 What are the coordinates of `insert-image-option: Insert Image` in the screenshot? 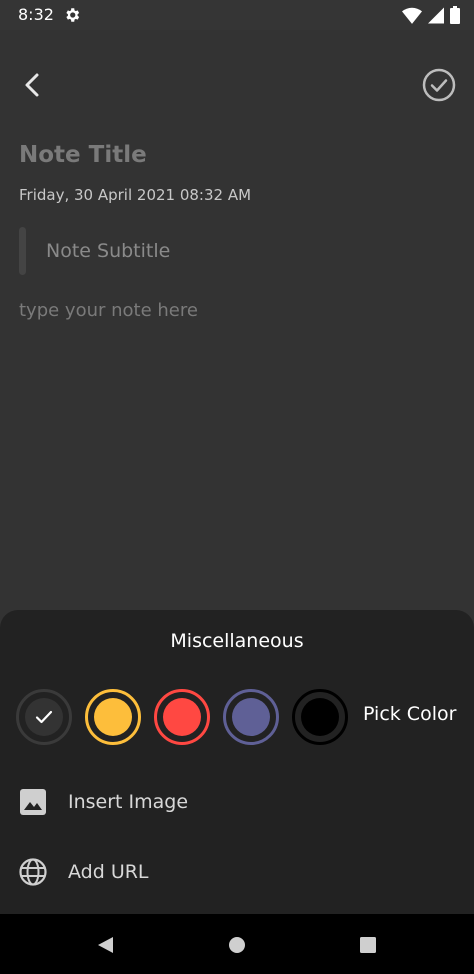 It's located at (238, 802).